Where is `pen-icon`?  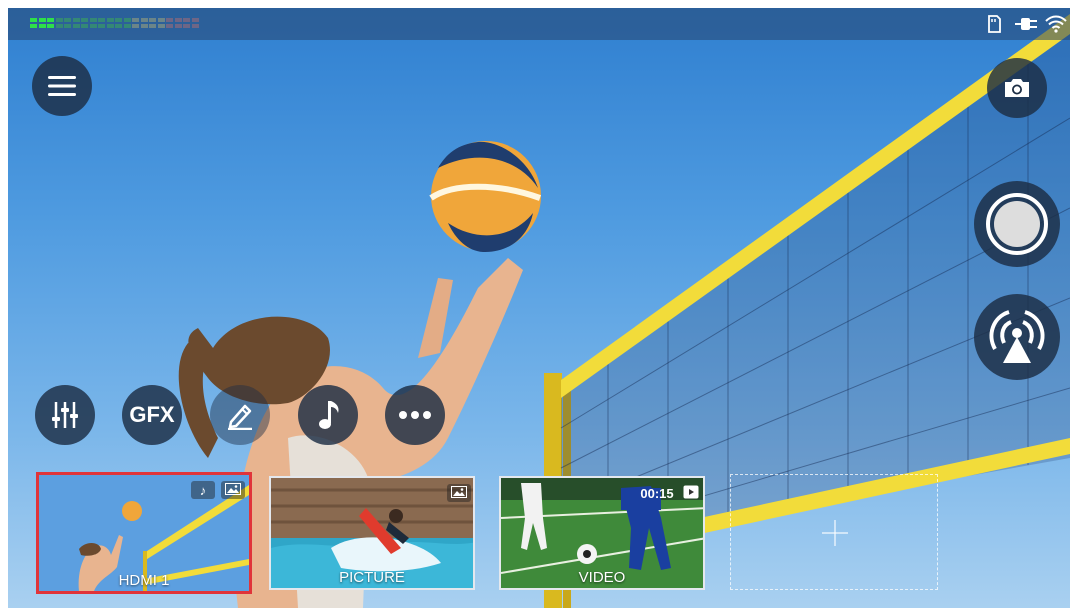 pen-icon is located at coordinates (240, 415).